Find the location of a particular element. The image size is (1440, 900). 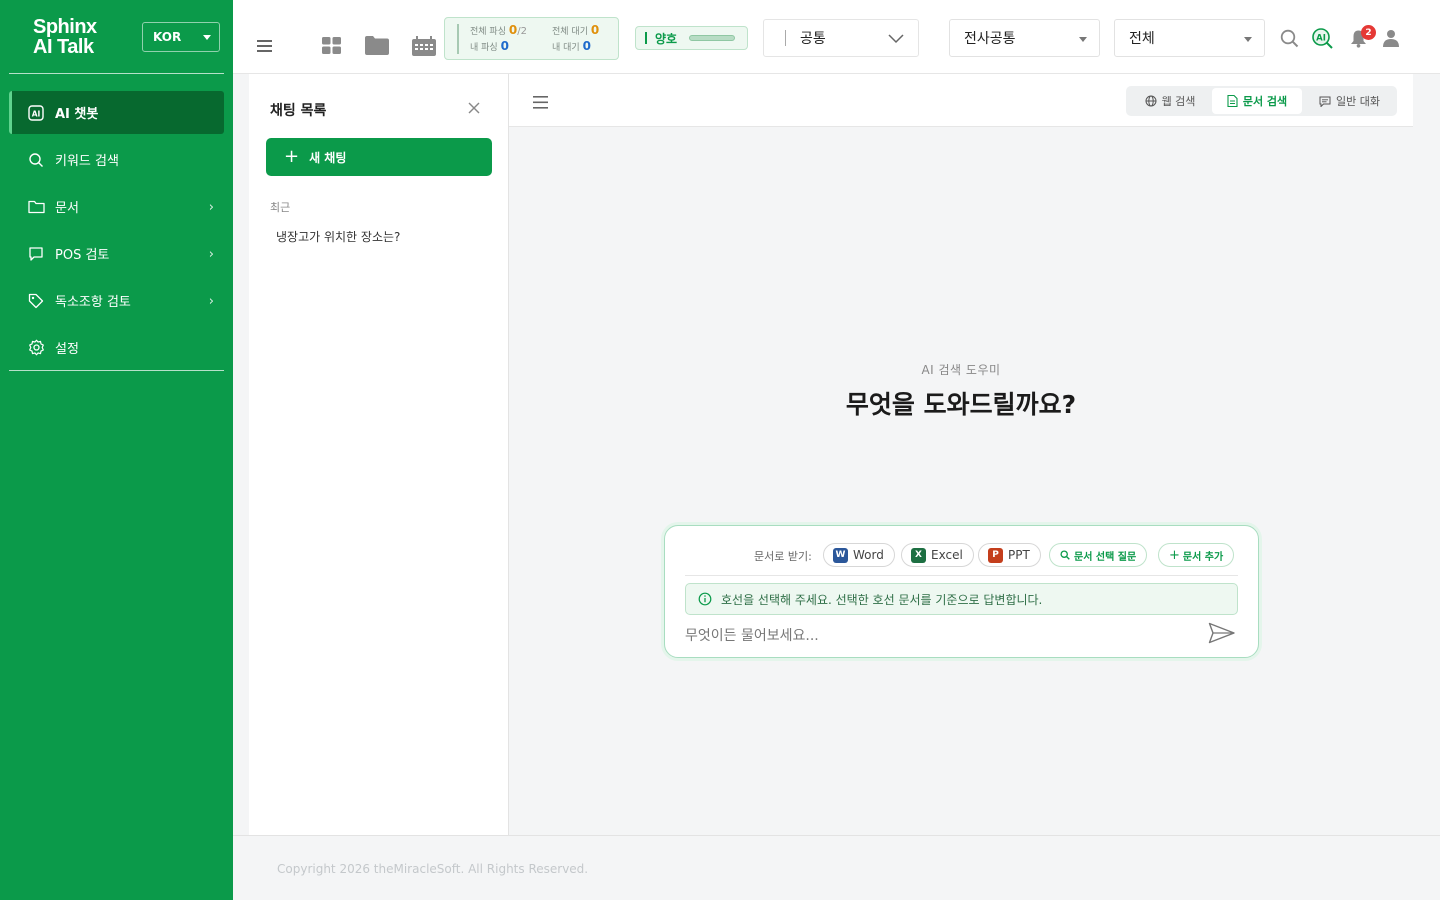

sidebar-item-documents: 문서 › is located at coordinates (116, 206).